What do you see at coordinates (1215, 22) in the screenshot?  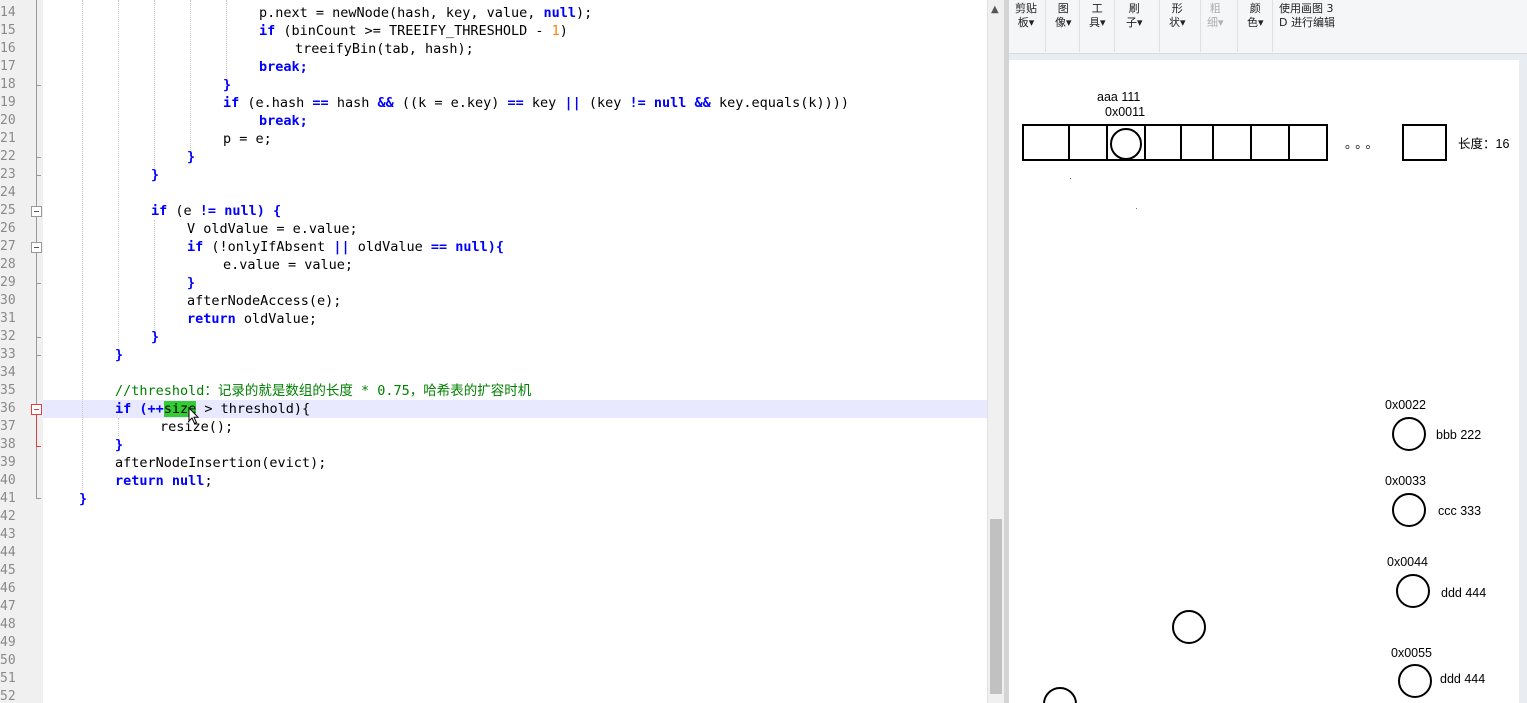 I see `button-label: 细▾` at bounding box center [1215, 22].